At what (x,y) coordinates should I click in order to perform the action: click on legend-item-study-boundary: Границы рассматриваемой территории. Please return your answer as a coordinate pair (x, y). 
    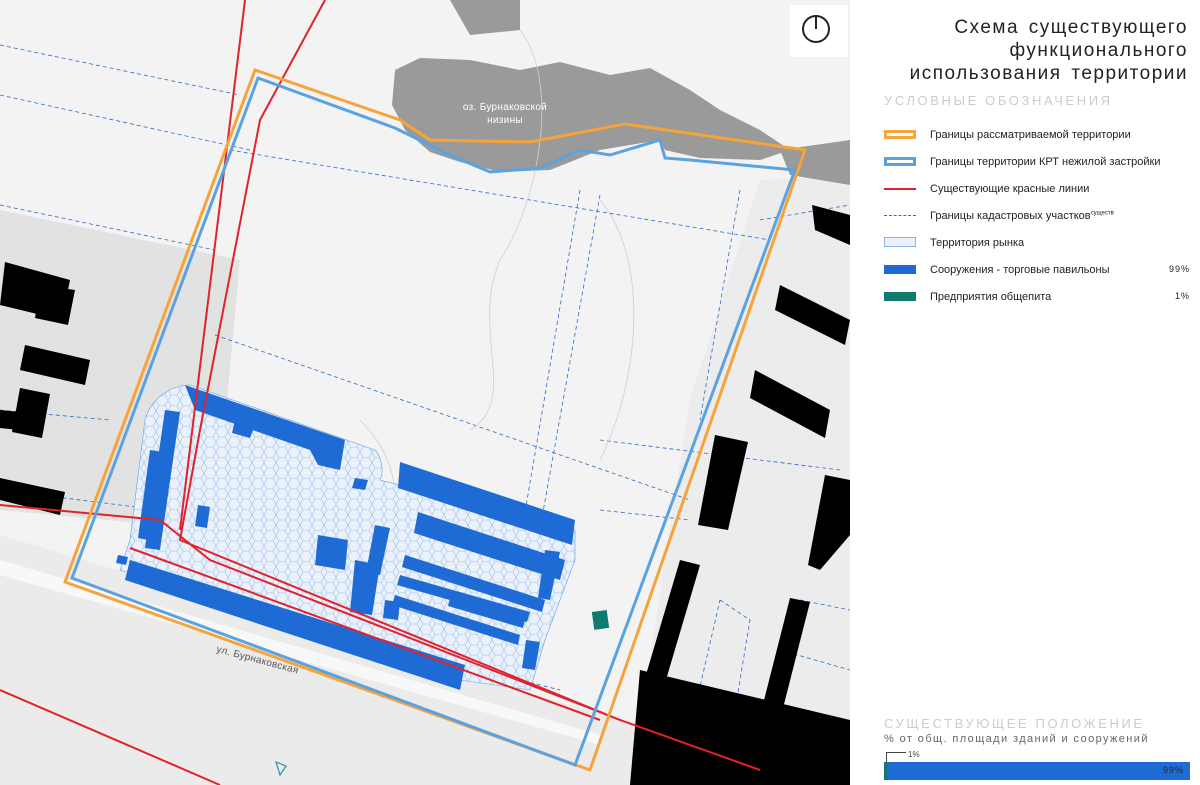
    Looking at the image, I should click on (1039, 137).